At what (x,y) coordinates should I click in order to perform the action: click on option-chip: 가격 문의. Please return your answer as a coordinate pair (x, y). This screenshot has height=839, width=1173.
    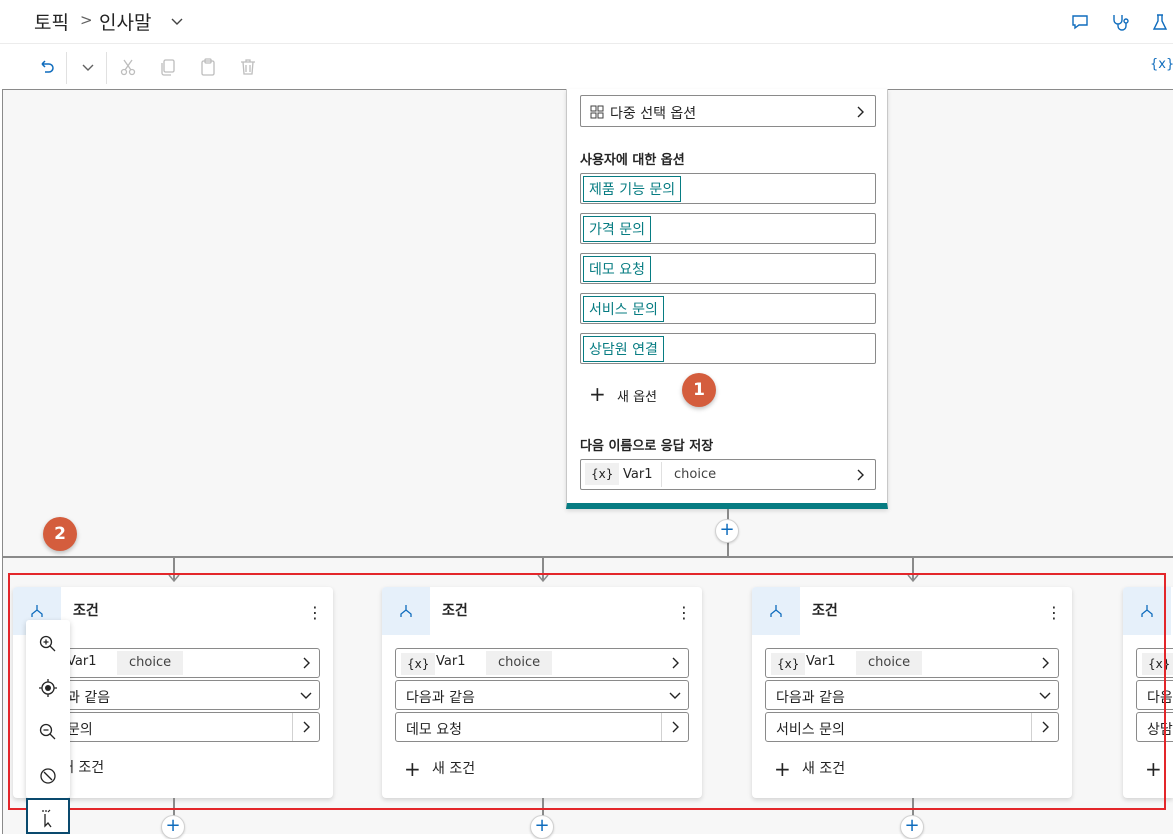
    Looking at the image, I should click on (617, 229).